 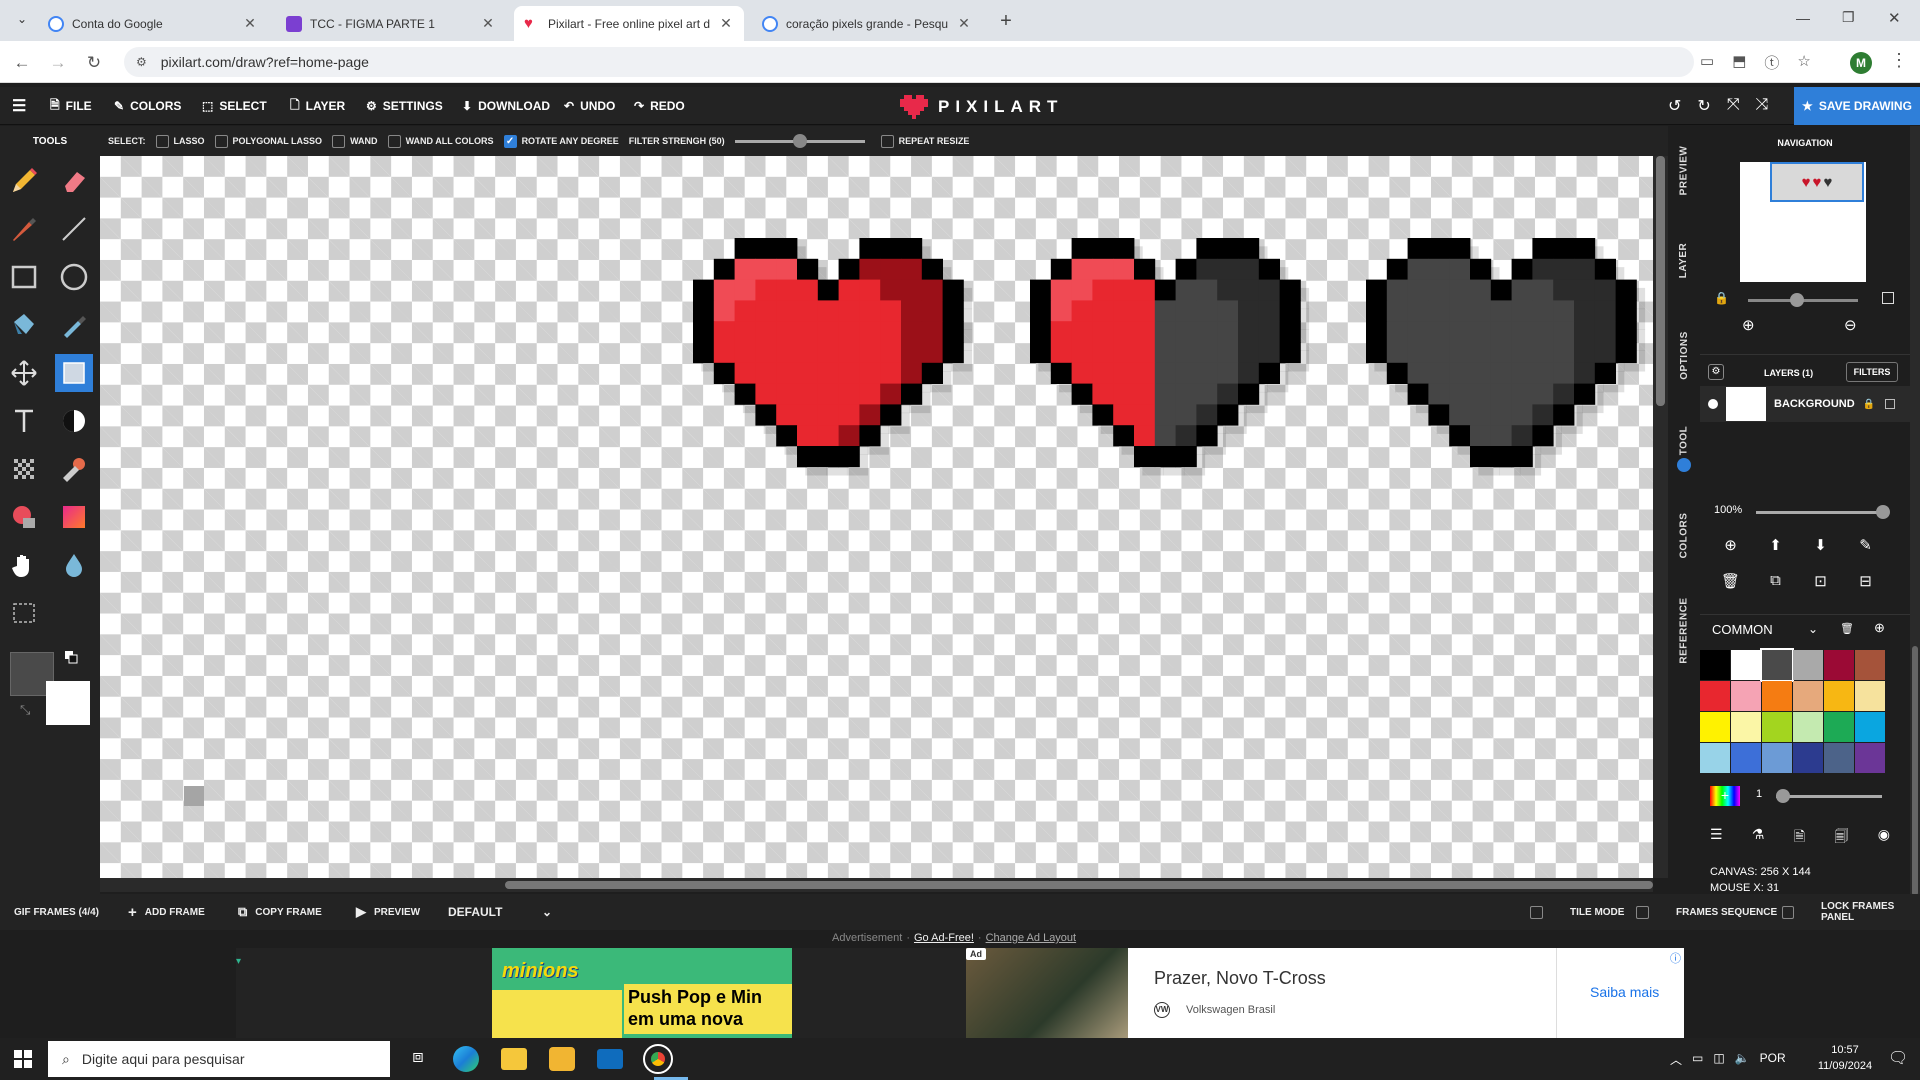 I want to click on wand-all-colors-checkbox, so click(x=394, y=141).